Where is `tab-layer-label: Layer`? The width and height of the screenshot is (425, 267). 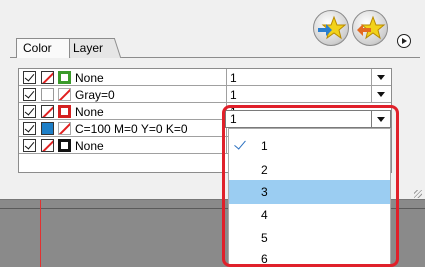
tab-layer-label: Layer is located at coordinates (88, 48).